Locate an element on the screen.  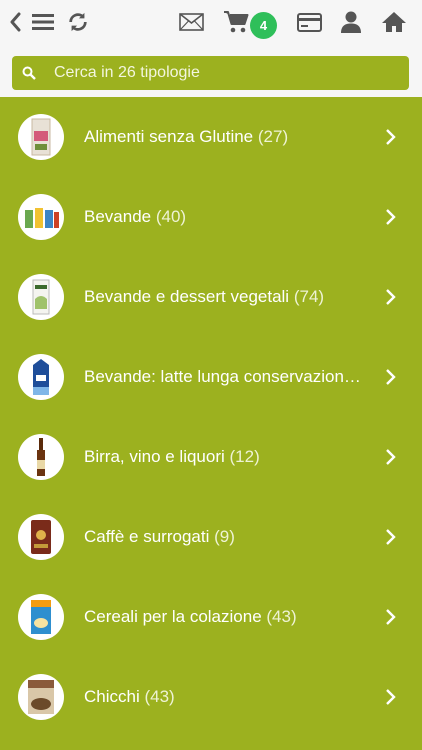
refresh-icon is located at coordinates (78, 22).